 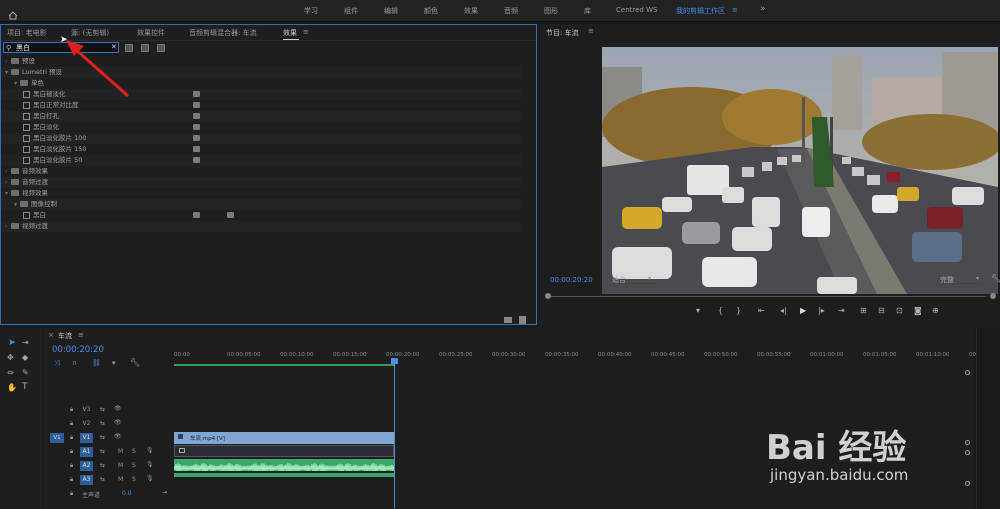 What do you see at coordinates (587, 11) in the screenshot?
I see `workspace-tab: 库` at bounding box center [587, 11].